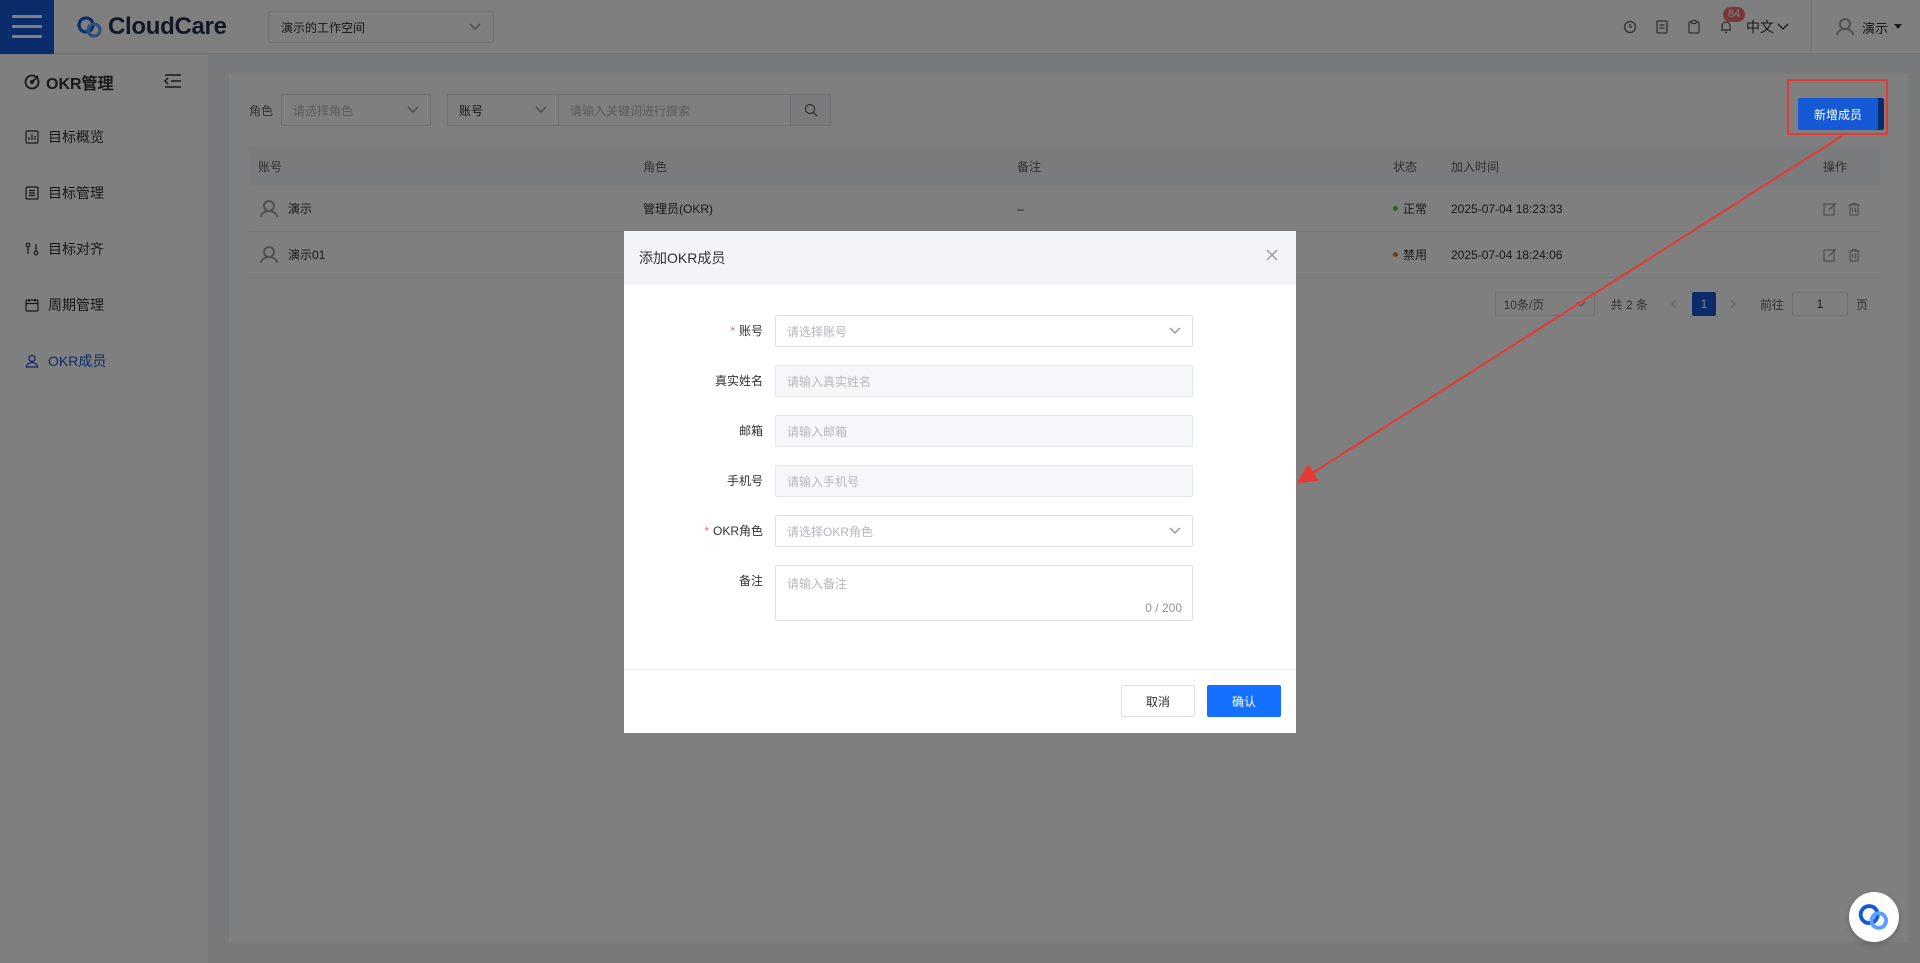  What do you see at coordinates (984, 431) in the screenshot?
I see `email-input: 请输入邮箱` at bounding box center [984, 431].